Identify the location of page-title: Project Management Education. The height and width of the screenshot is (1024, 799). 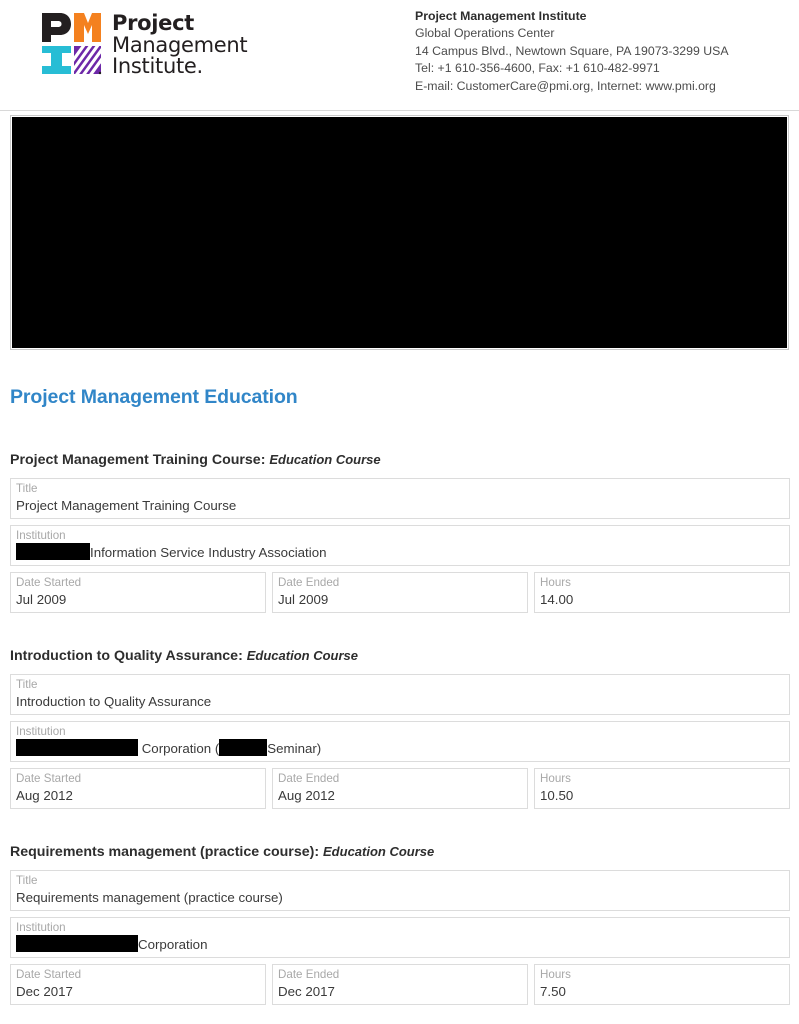
(154, 397).